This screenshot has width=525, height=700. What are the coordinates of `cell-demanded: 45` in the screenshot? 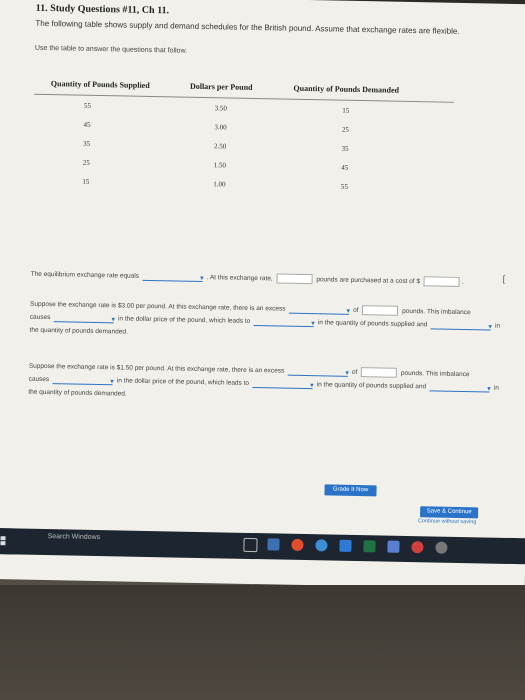 It's located at (345, 167).